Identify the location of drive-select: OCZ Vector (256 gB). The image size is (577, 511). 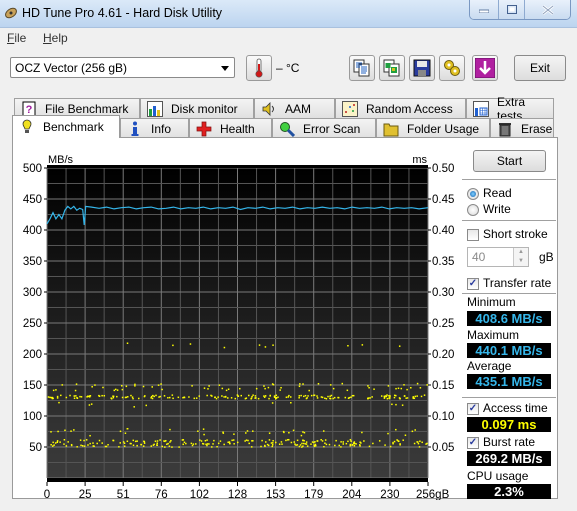
(122, 67).